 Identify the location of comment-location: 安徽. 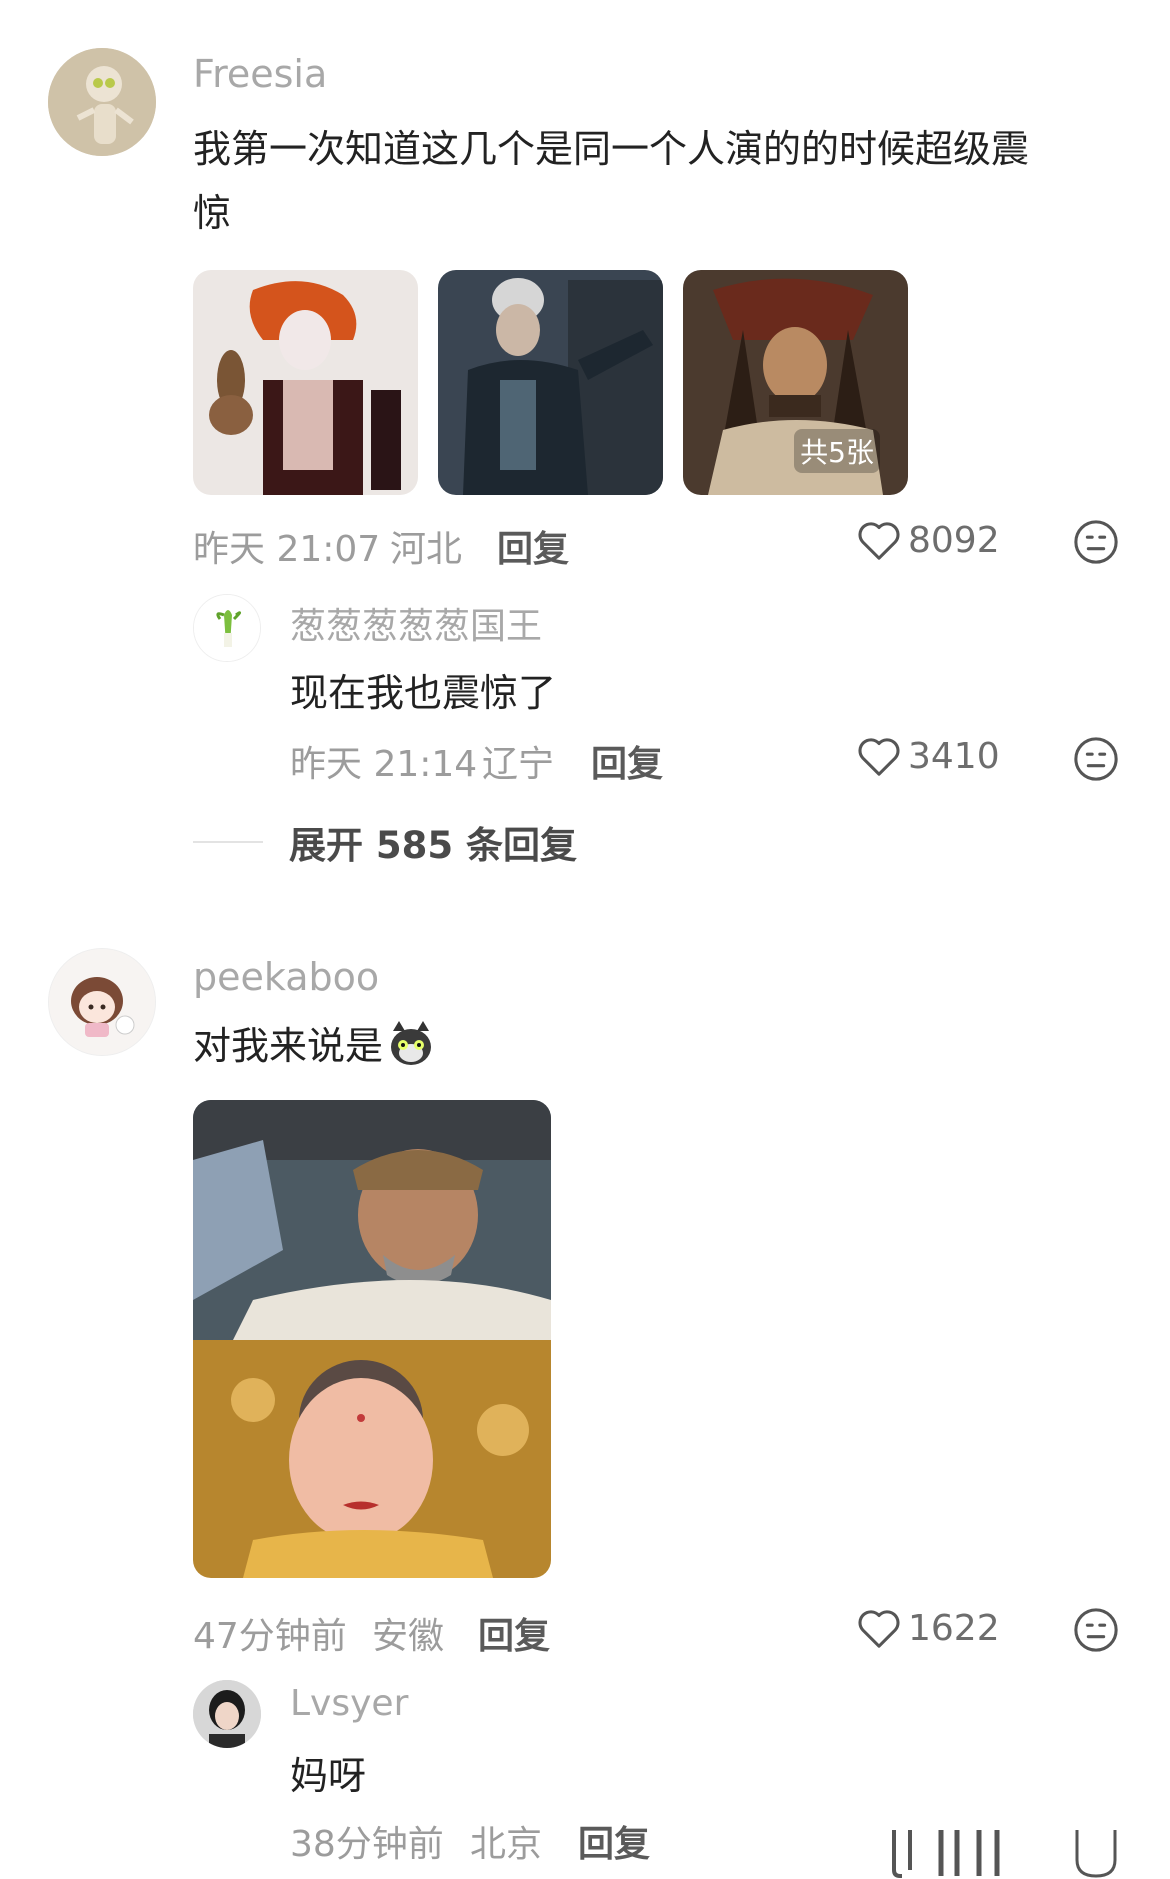
(408, 1636).